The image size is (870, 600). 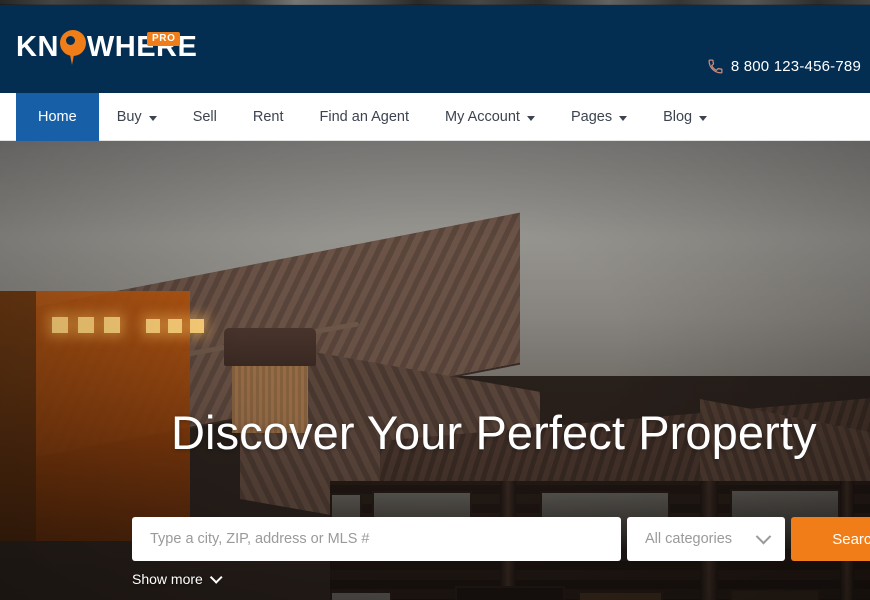 I want to click on nav-item-rent: Rent, so click(x=268, y=117).